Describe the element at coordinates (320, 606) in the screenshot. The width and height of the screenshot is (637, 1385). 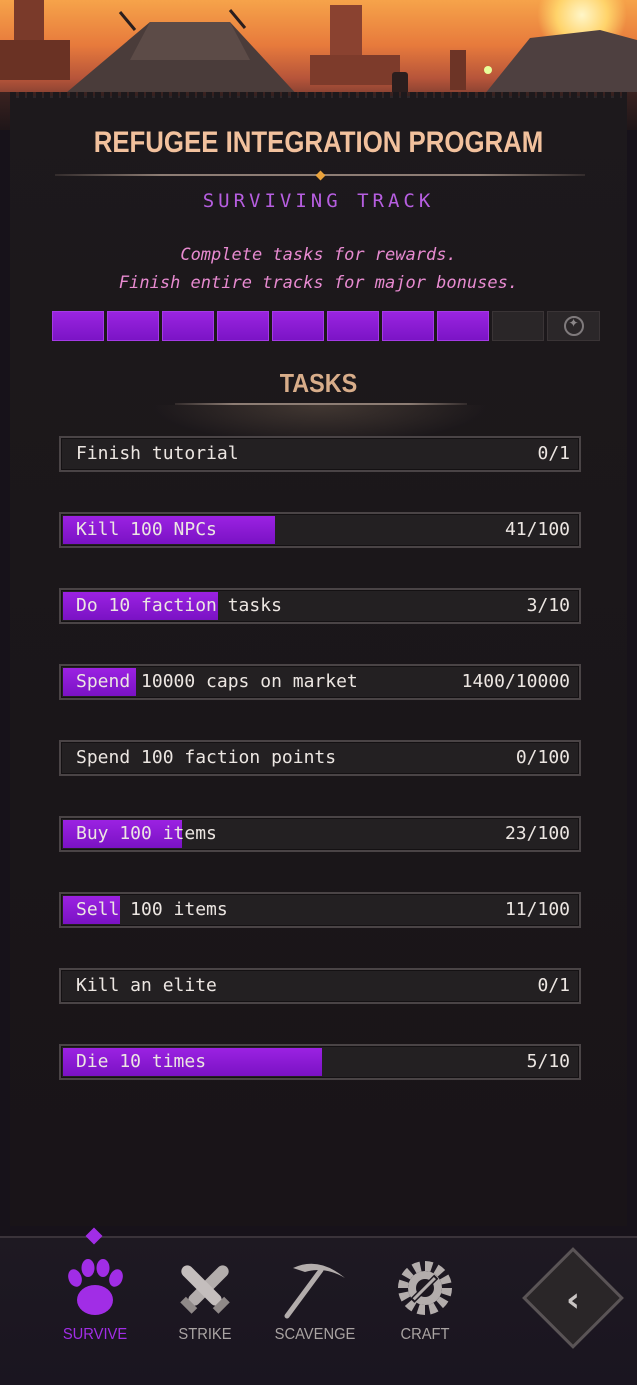
I see `task-row: Do 10 faction tasks 3/10` at that location.